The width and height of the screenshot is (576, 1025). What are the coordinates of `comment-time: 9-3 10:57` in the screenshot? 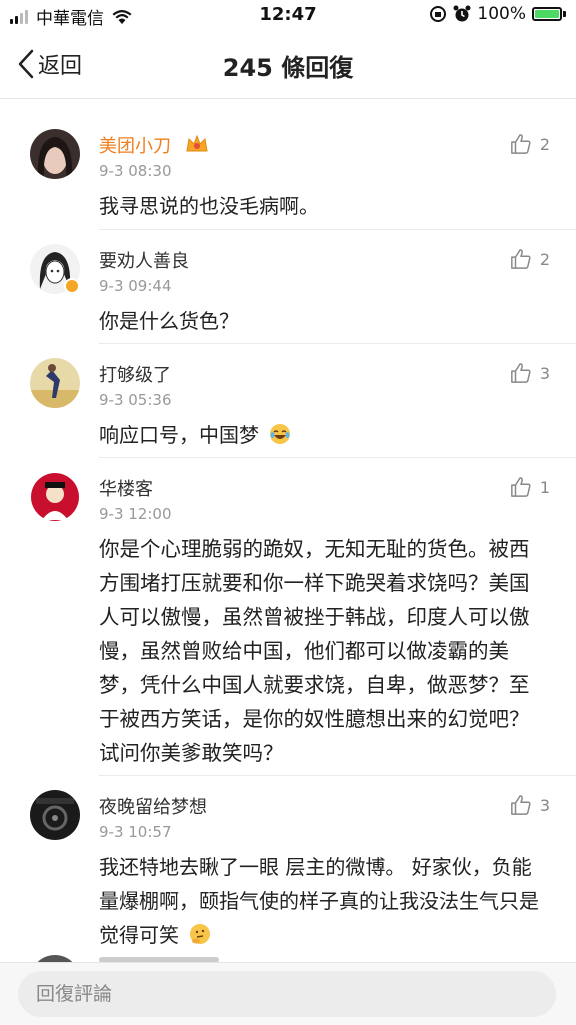 It's located at (135, 832).